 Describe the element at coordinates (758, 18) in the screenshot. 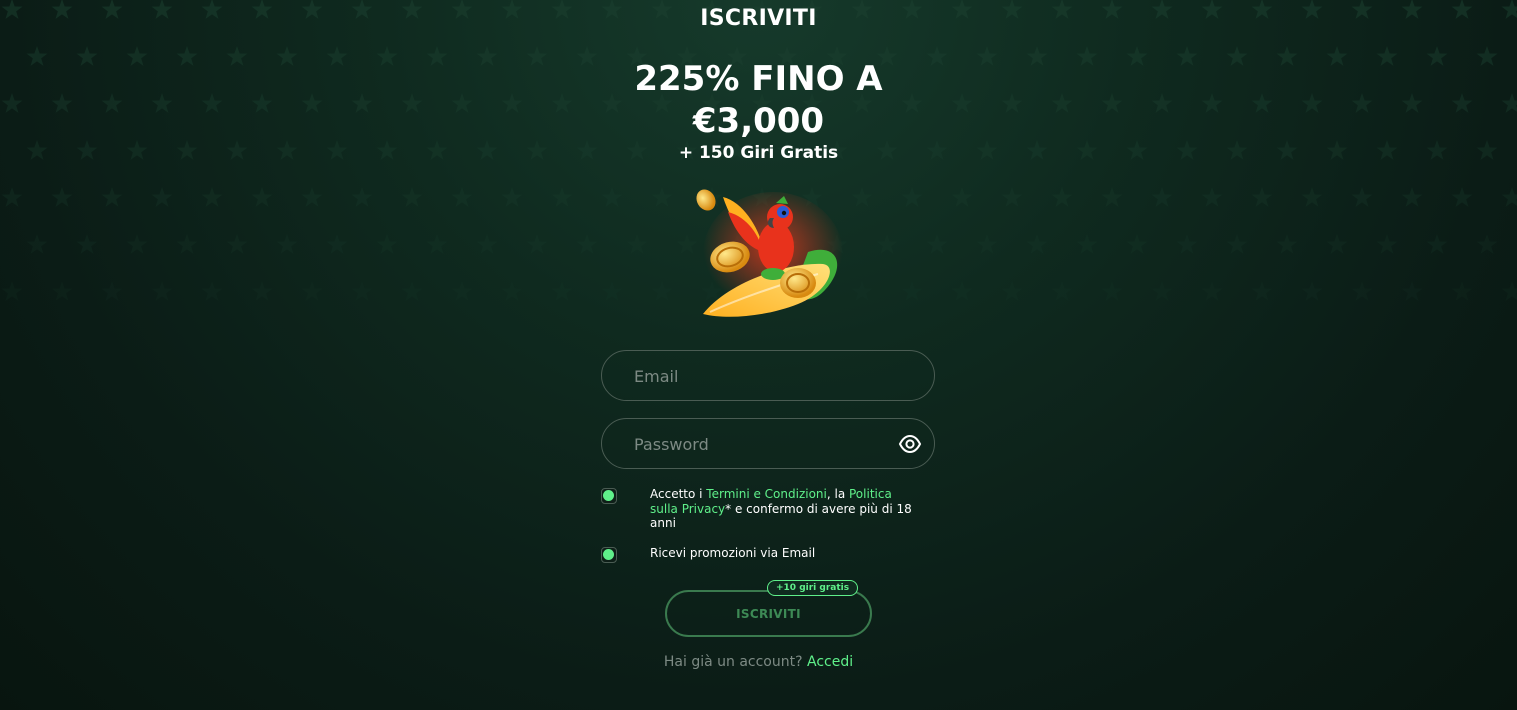

I see `page-title: ISCRIVITI` at that location.